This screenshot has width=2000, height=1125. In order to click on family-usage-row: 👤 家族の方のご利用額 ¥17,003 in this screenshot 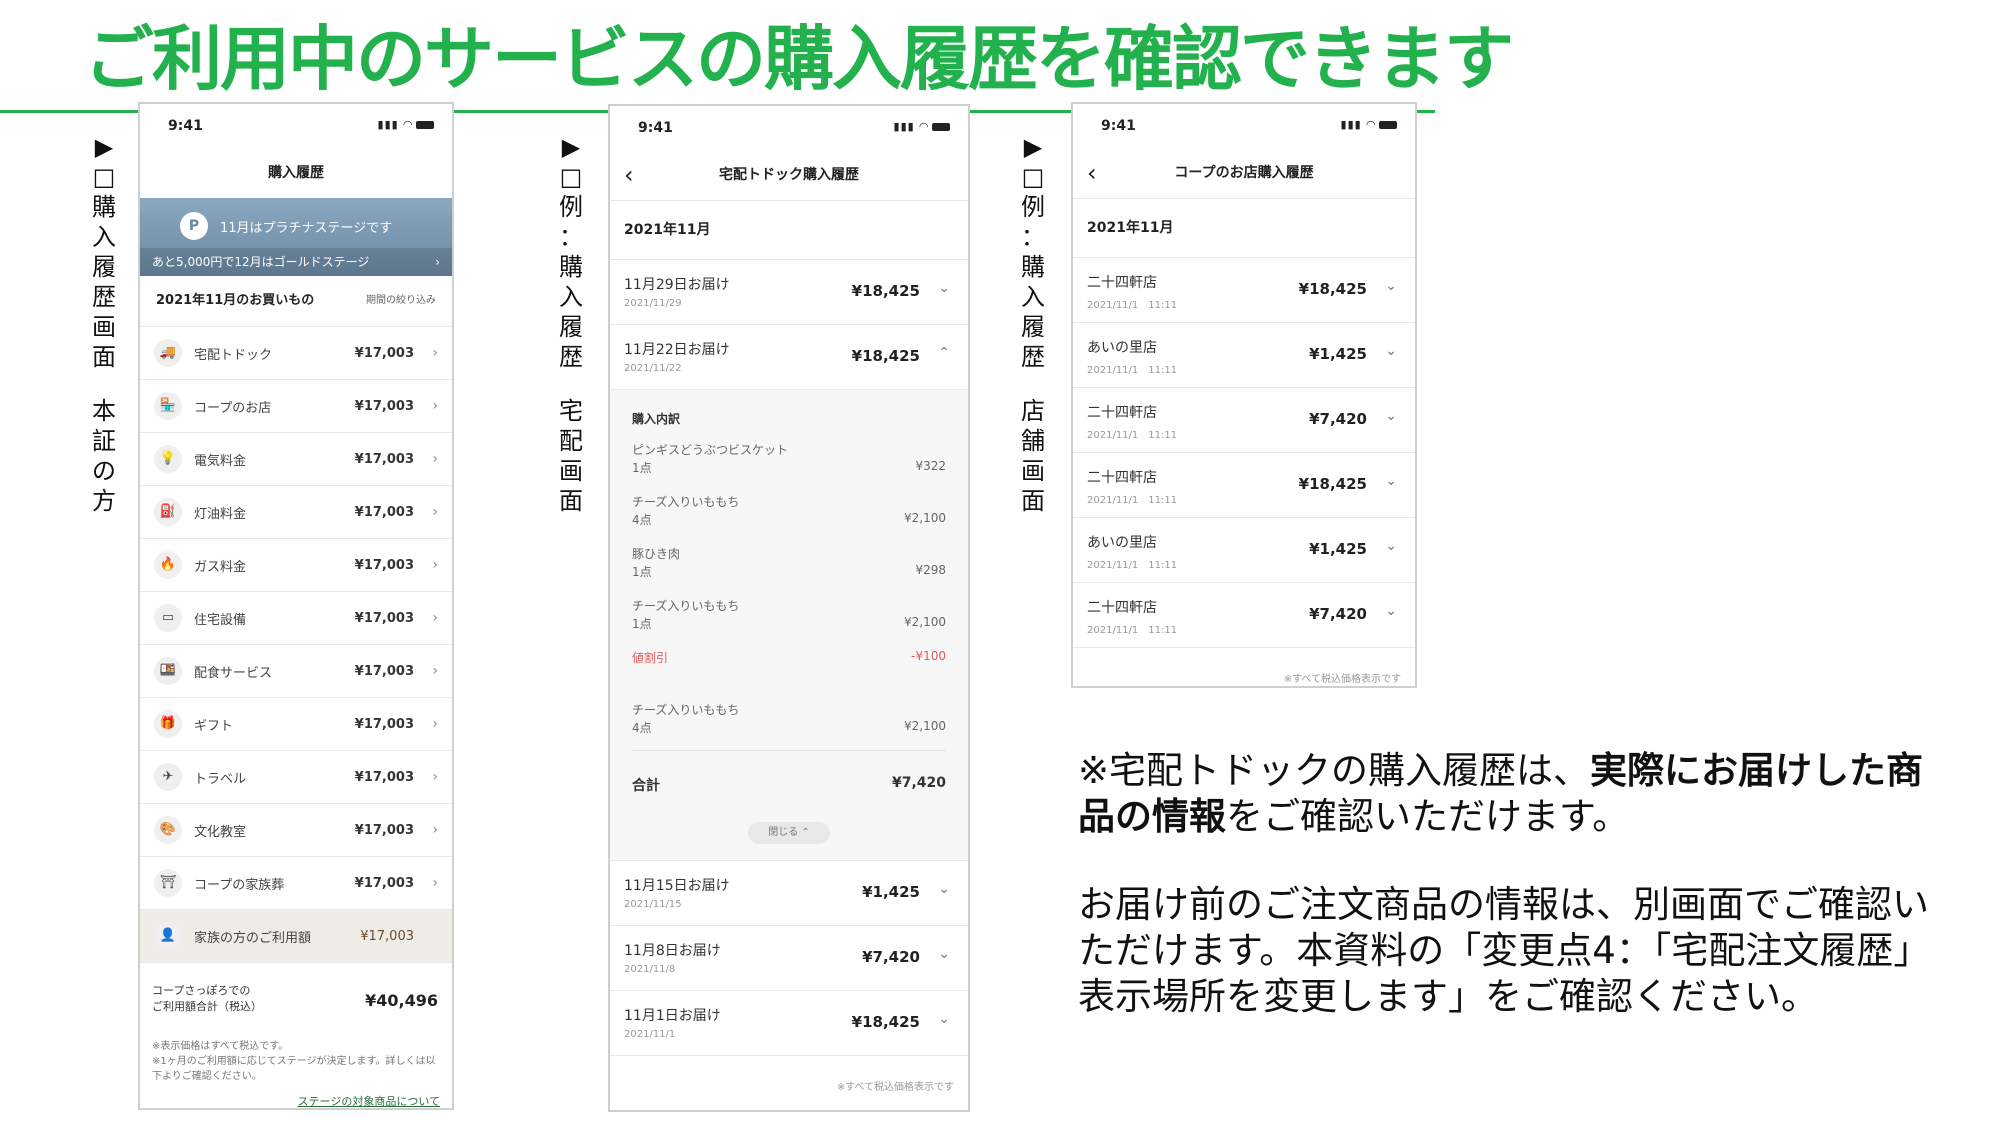, I will do `click(296, 936)`.